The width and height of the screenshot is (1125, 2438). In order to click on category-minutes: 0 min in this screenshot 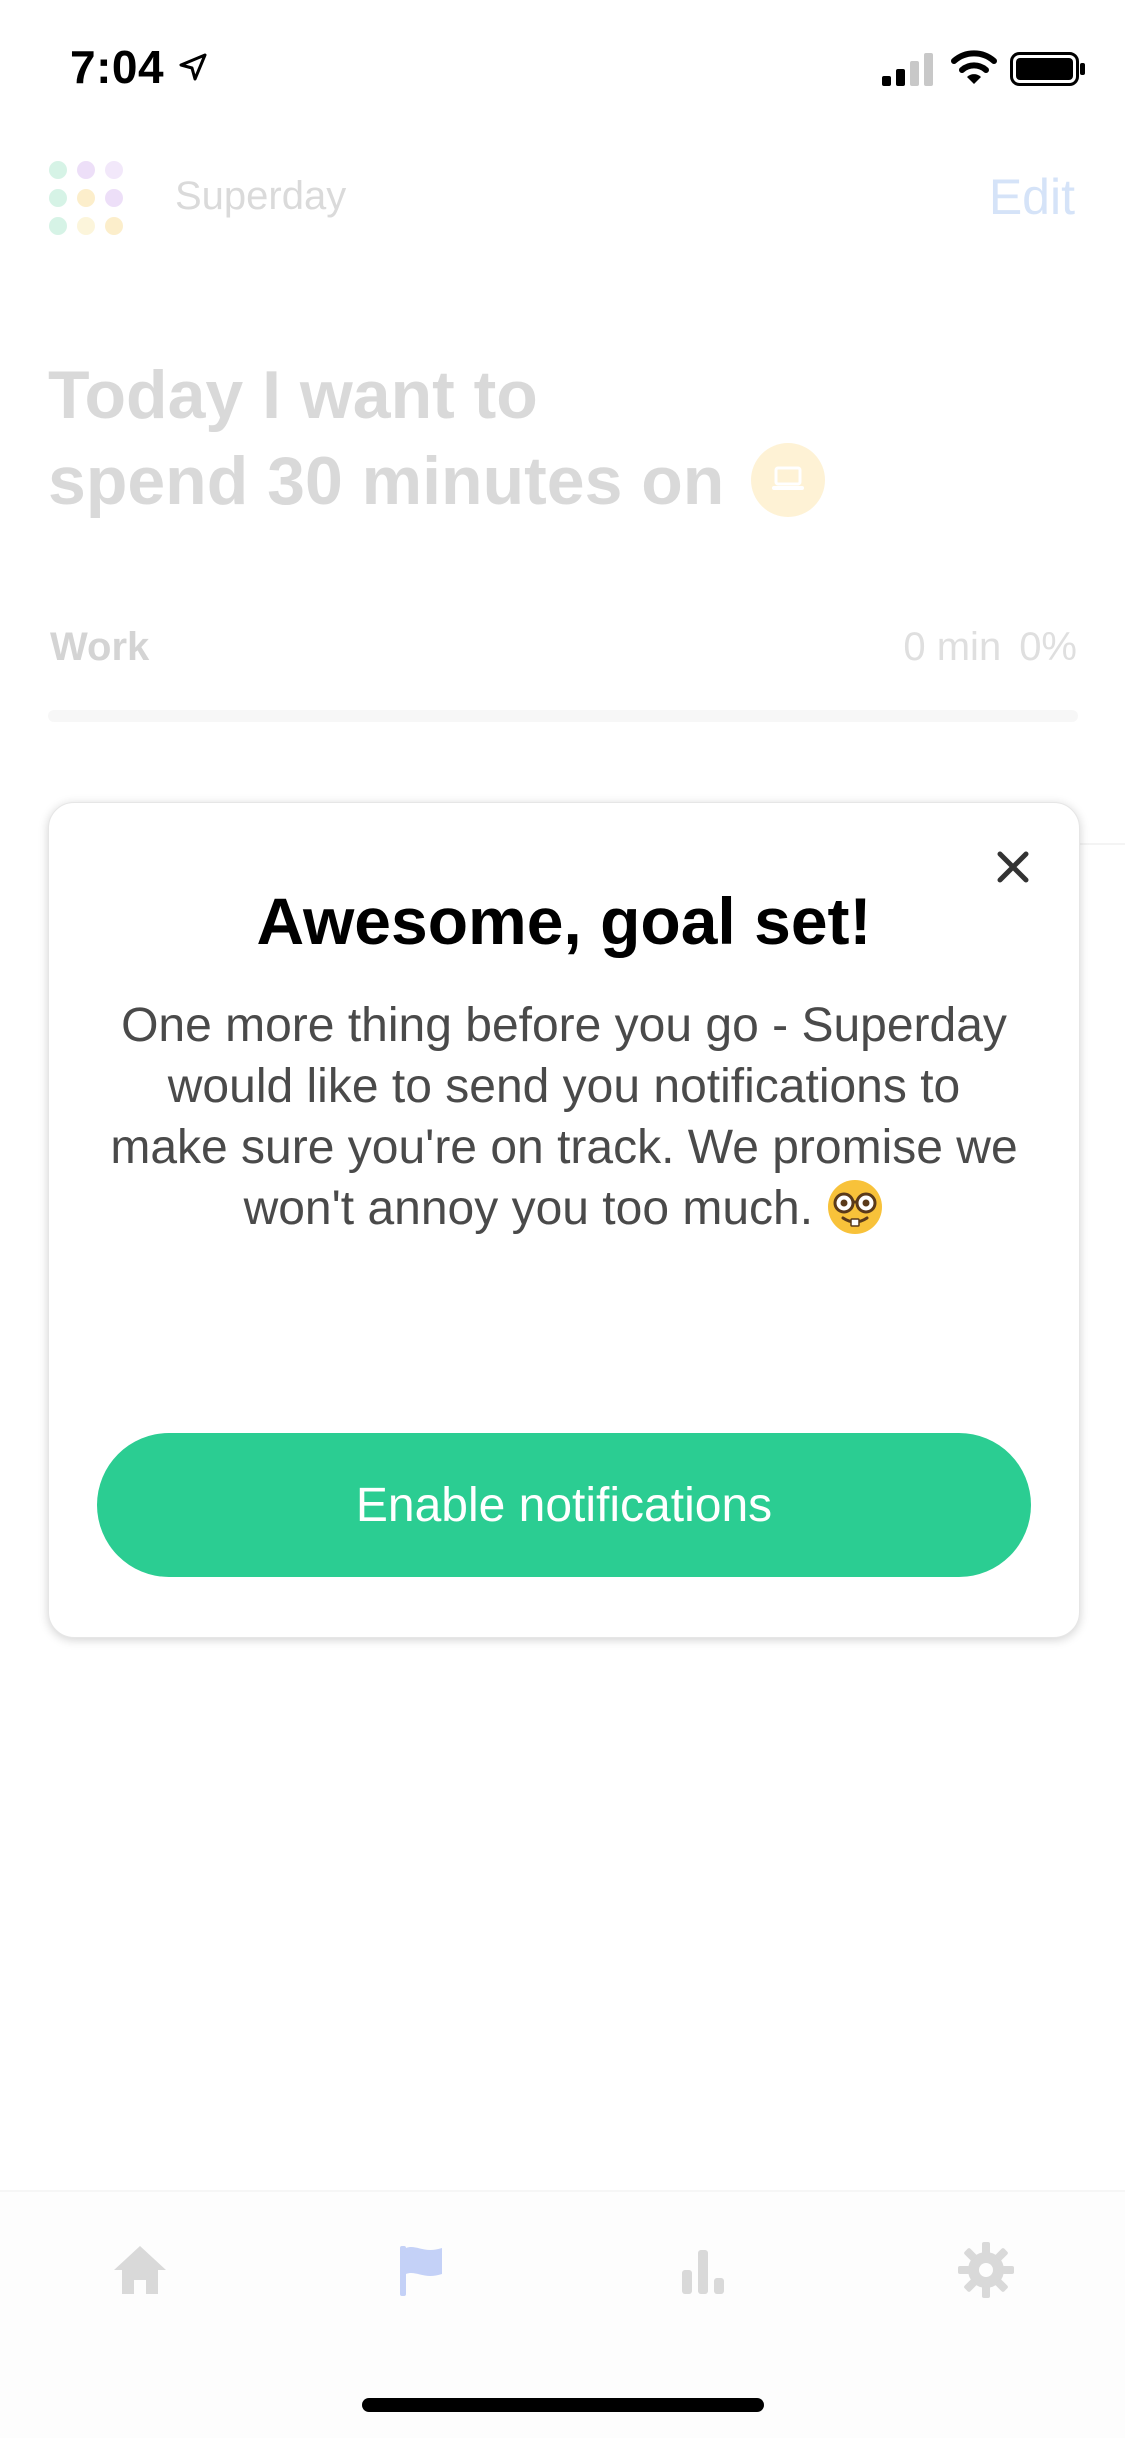, I will do `click(952, 647)`.